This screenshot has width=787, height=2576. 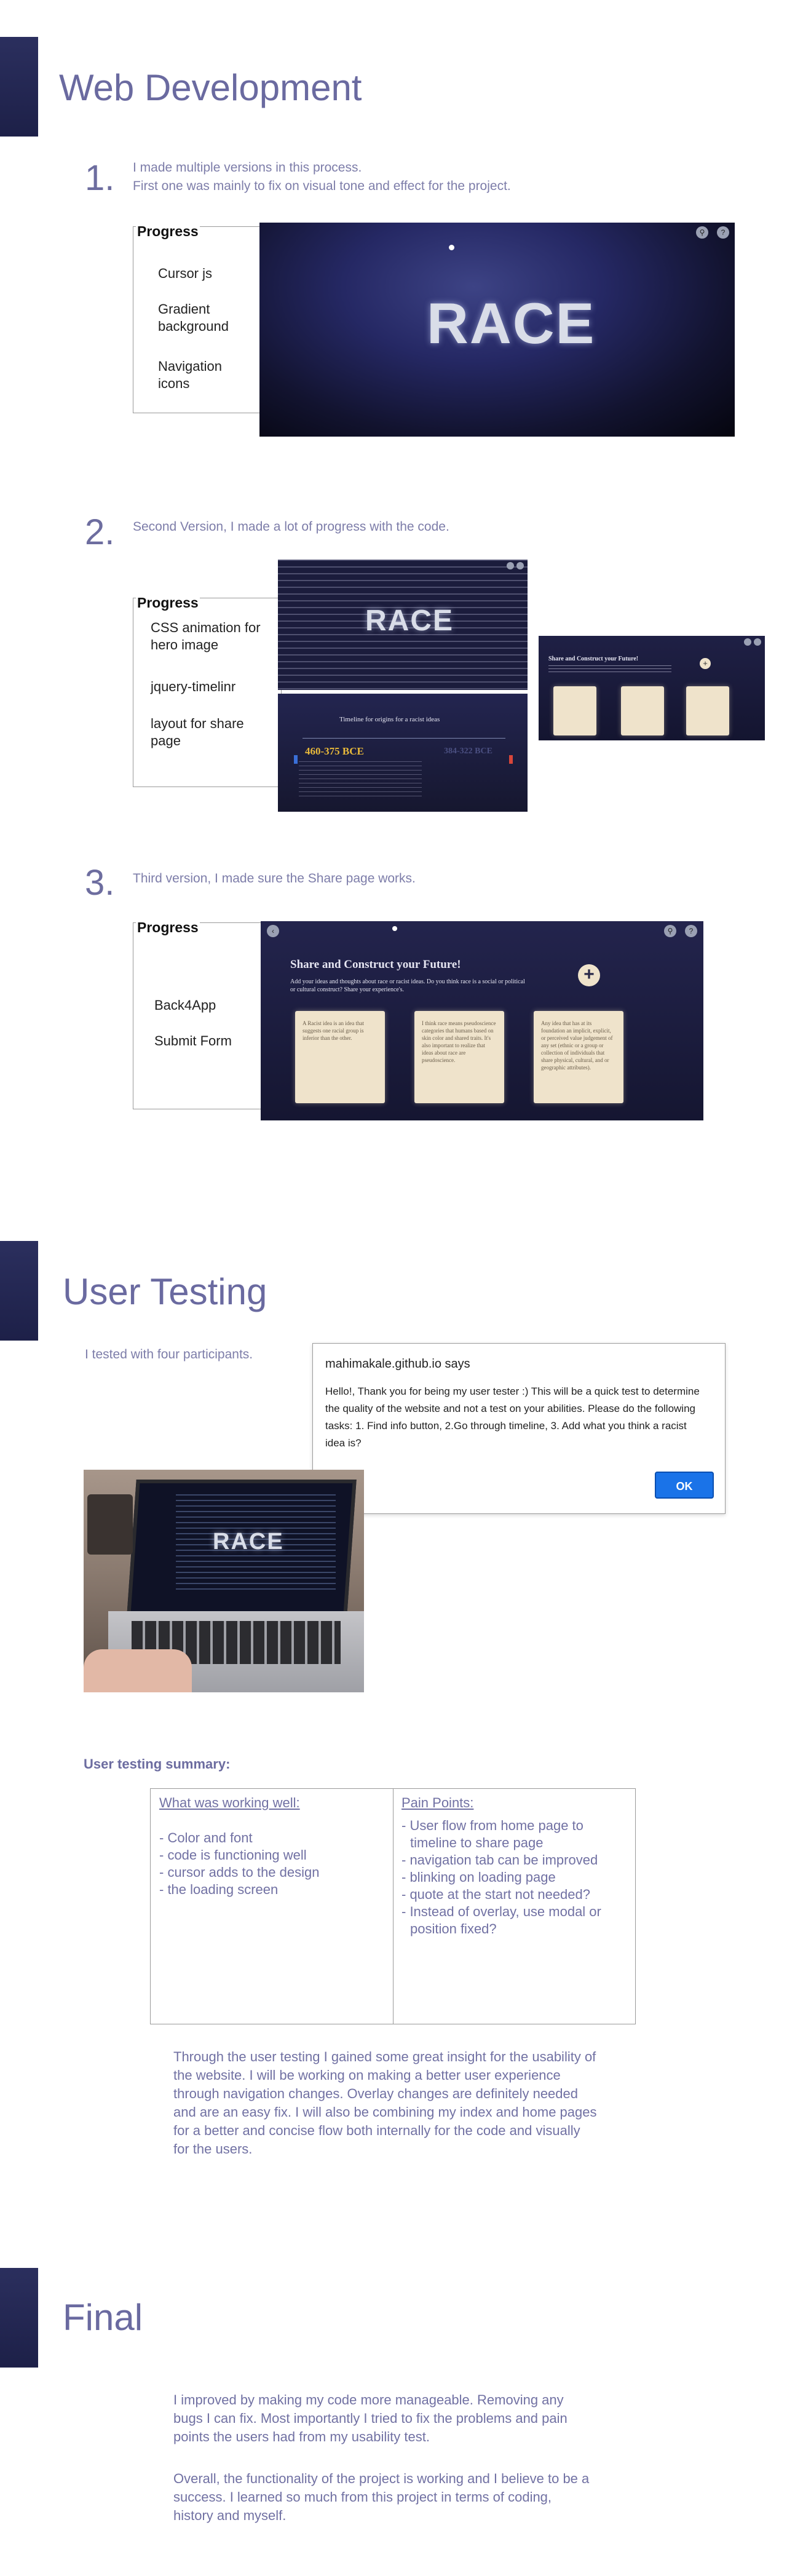 I want to click on progress-item: Submit Form, so click(x=193, y=1040).